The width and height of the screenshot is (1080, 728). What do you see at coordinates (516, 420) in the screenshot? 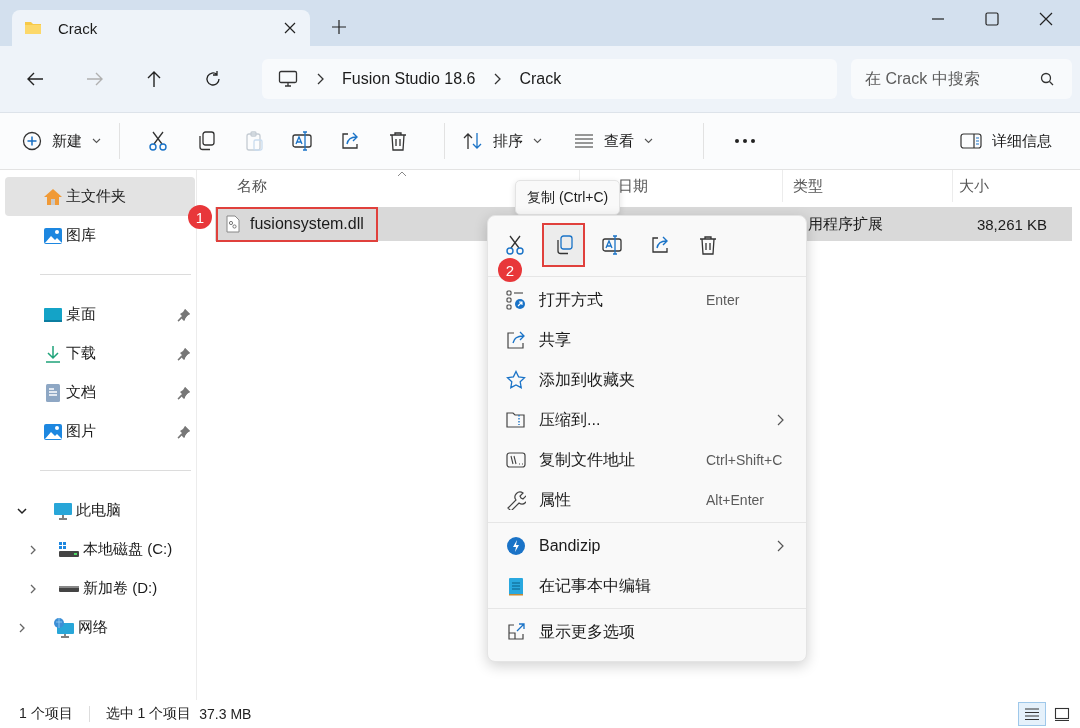
I see `zip-folder-icon` at bounding box center [516, 420].